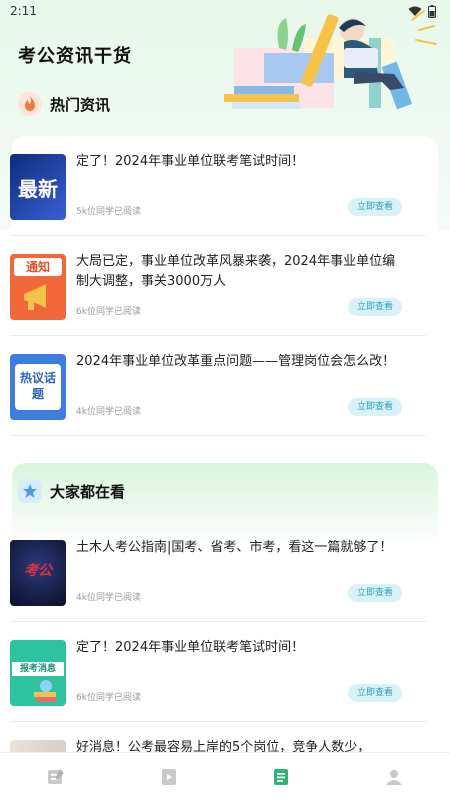  Describe the element at coordinates (45, 691) in the screenshot. I see `books-icon` at that location.